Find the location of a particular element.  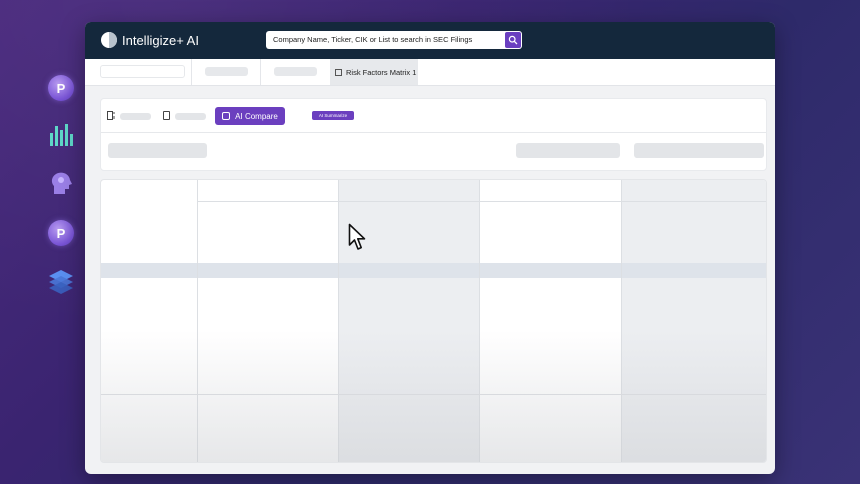

search-button is located at coordinates (513, 40).